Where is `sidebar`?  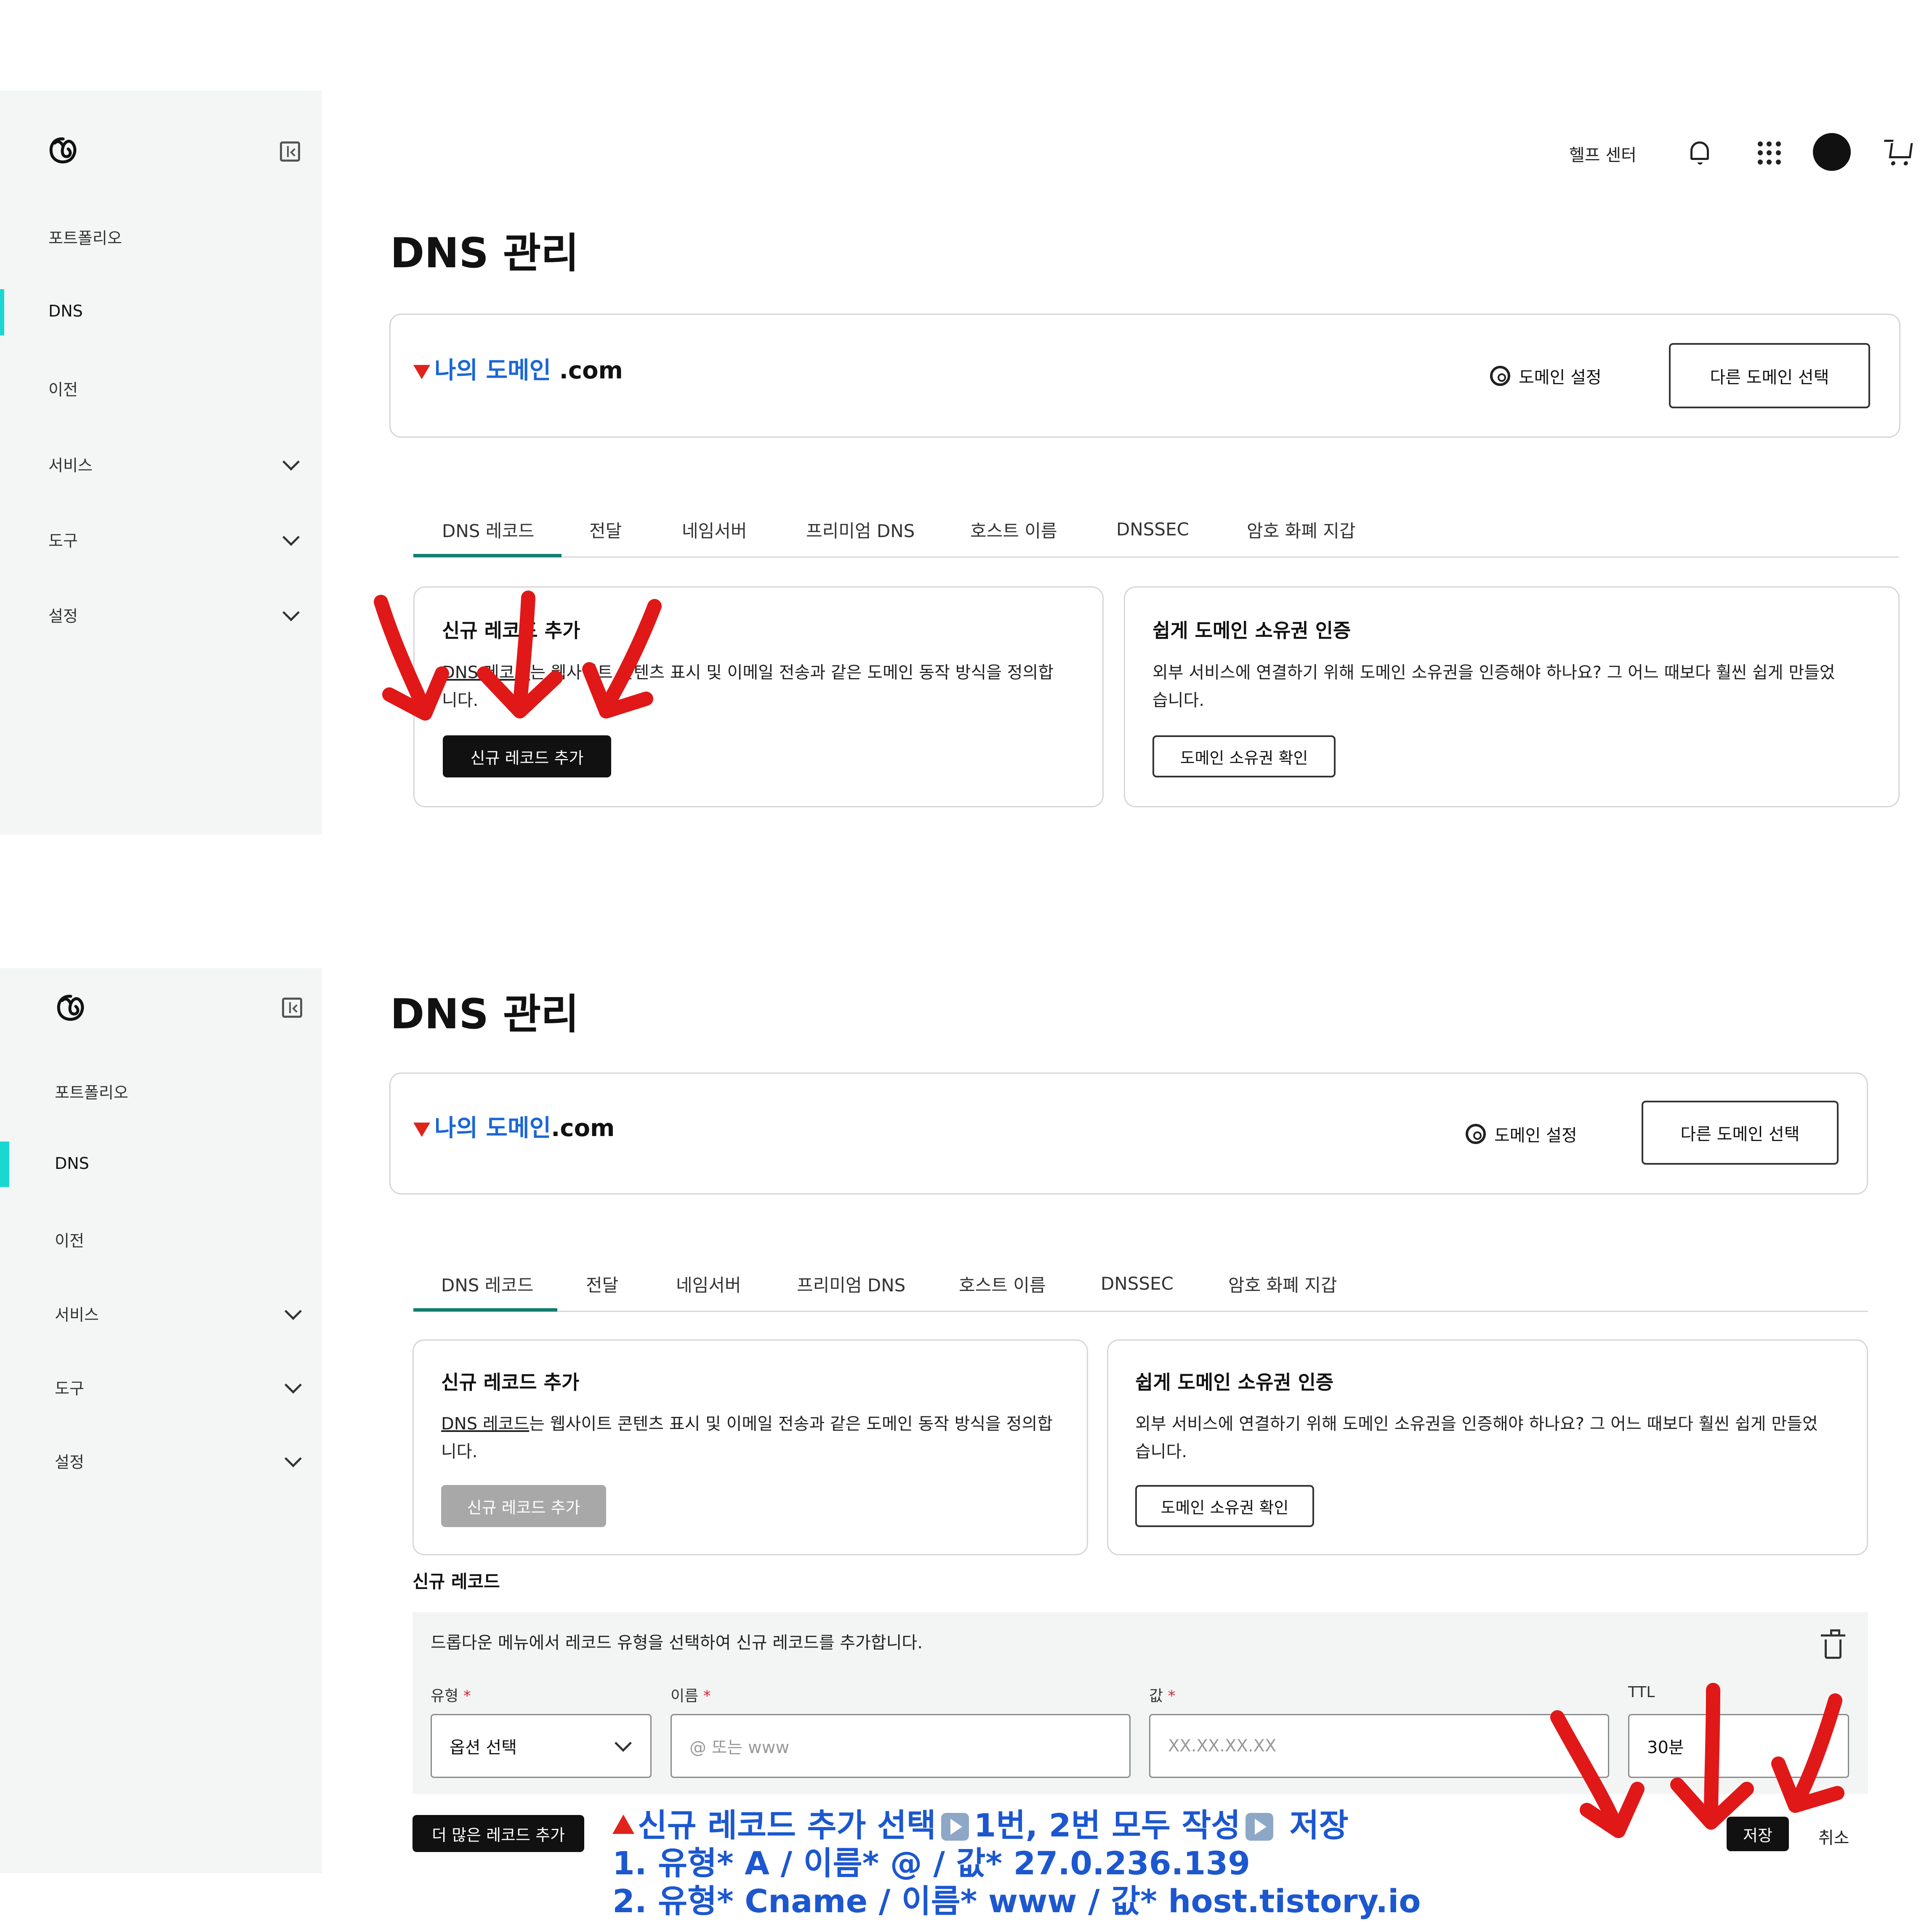
sidebar is located at coordinates (161, 1421).